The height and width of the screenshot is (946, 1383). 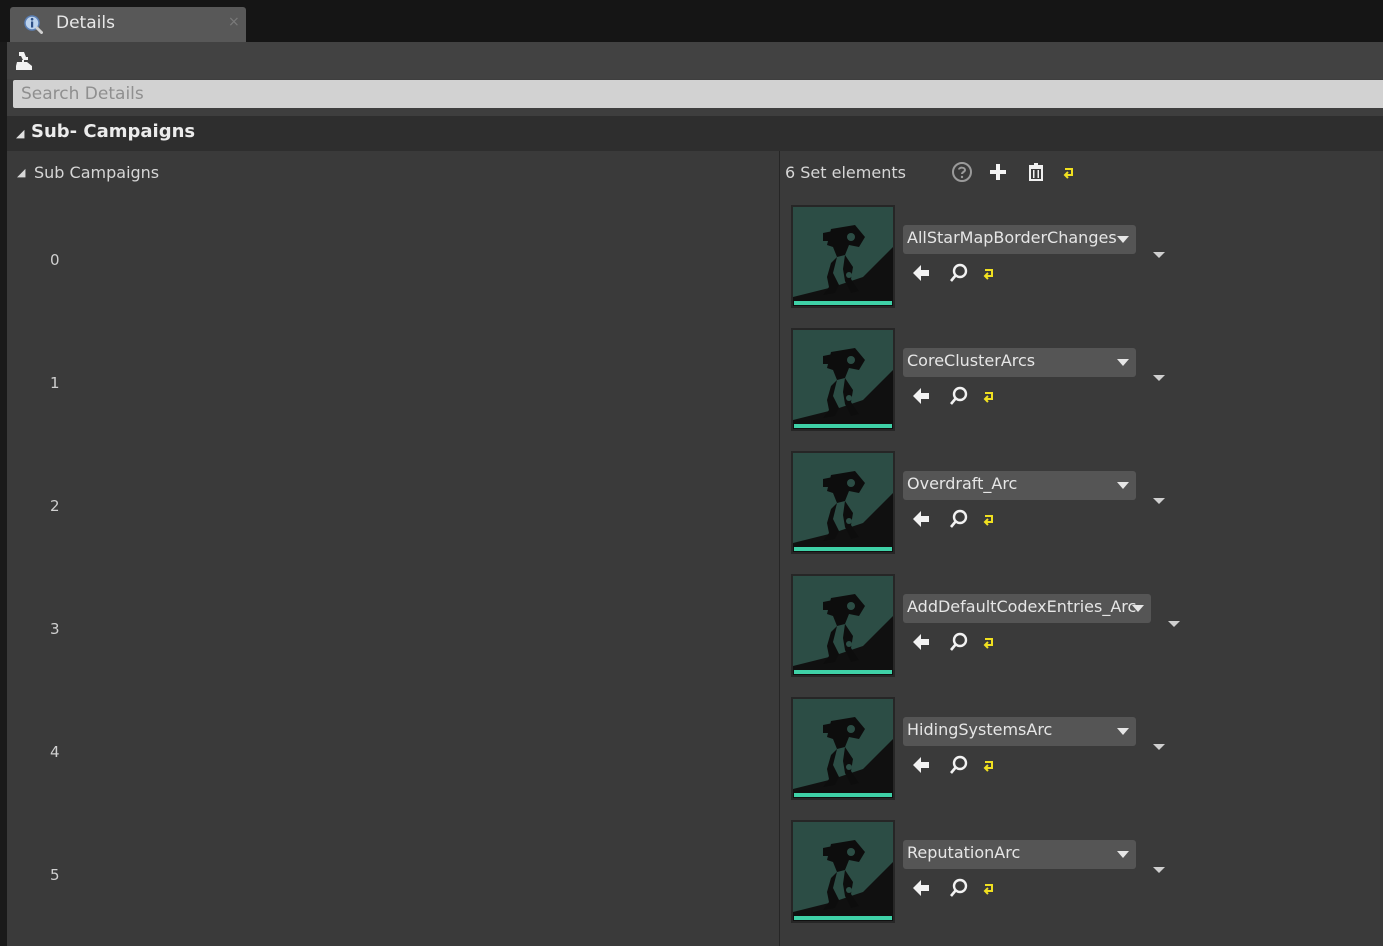 What do you see at coordinates (691, 21) in the screenshot?
I see `tab-bar: Details ×` at bounding box center [691, 21].